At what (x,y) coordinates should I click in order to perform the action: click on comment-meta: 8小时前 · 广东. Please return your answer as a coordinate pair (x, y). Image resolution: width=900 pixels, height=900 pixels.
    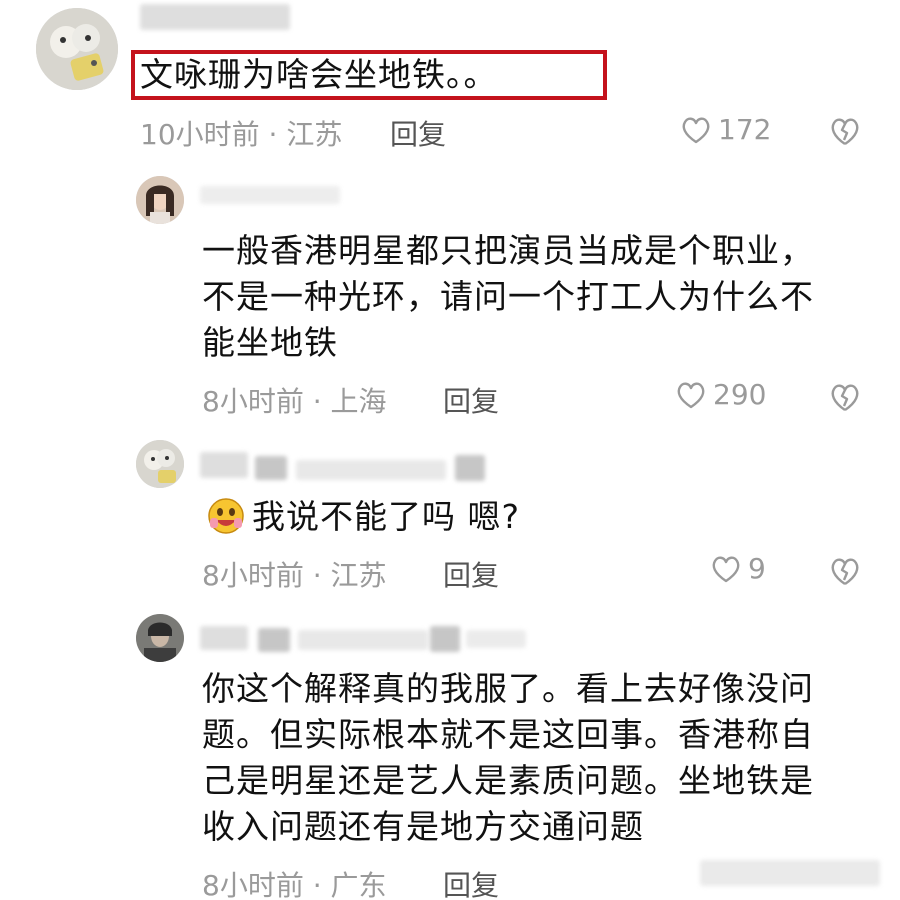
    Looking at the image, I should click on (294, 882).